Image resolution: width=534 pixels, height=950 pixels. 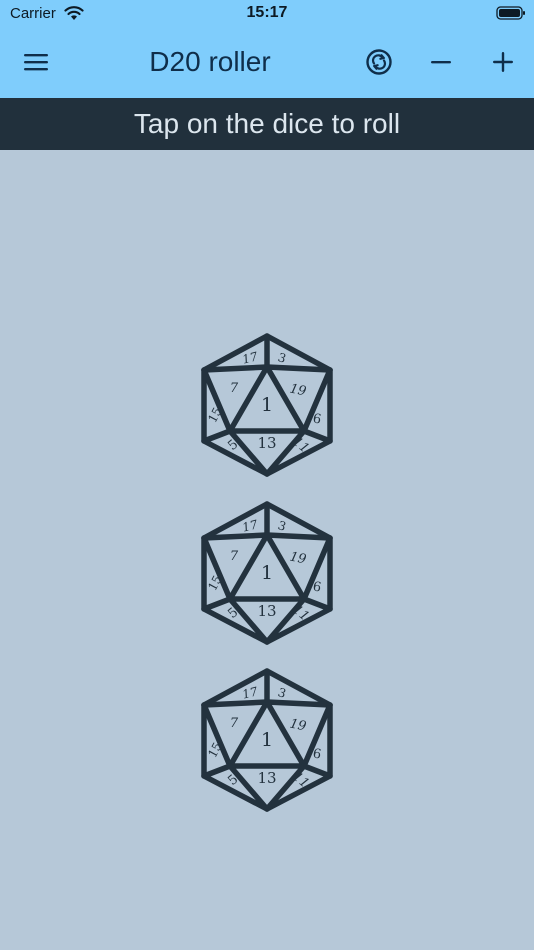 I want to click on menu-button, so click(x=36, y=62).